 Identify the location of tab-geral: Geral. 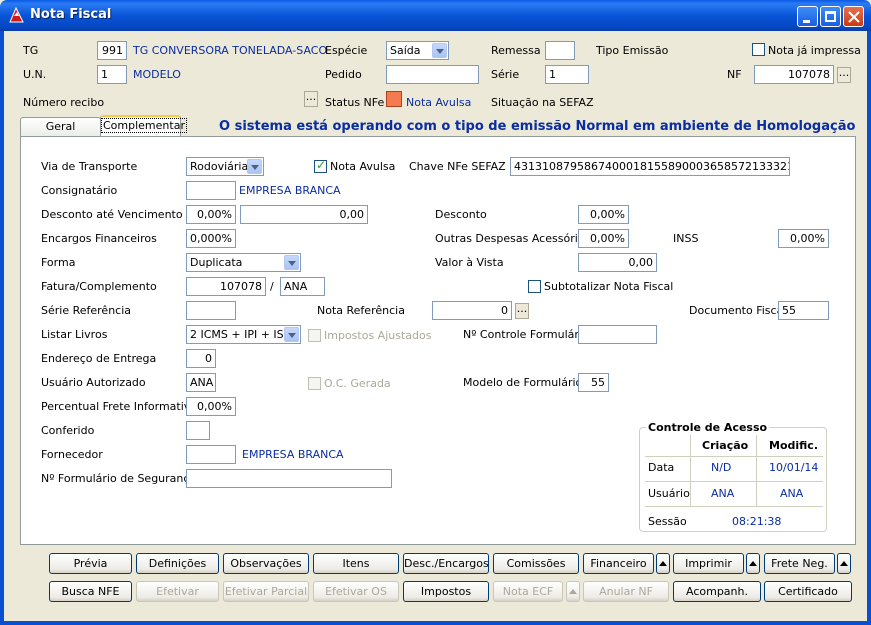
(60, 127).